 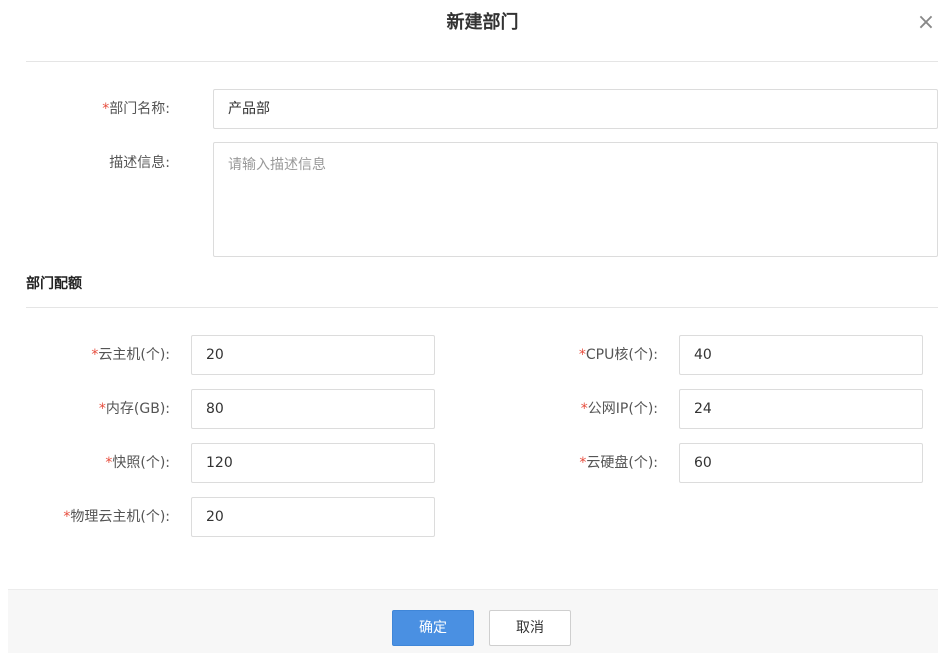 I want to click on cloud-host-value: 20, so click(x=215, y=355).